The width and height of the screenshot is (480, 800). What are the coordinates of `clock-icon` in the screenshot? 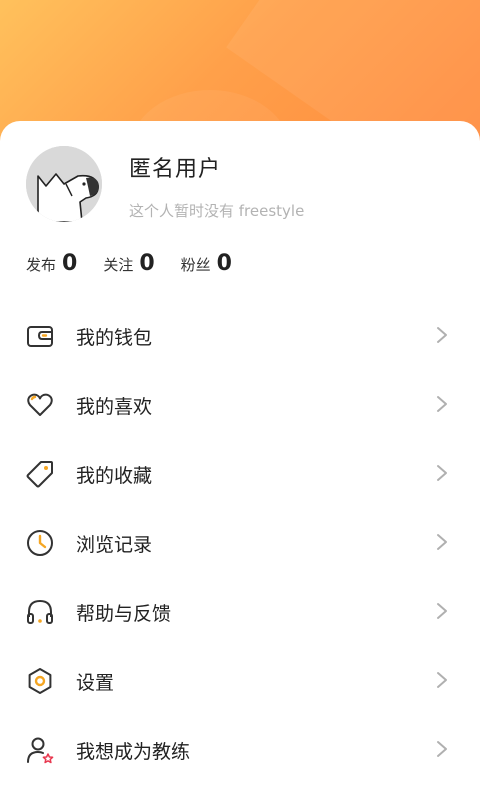 It's located at (40, 543).